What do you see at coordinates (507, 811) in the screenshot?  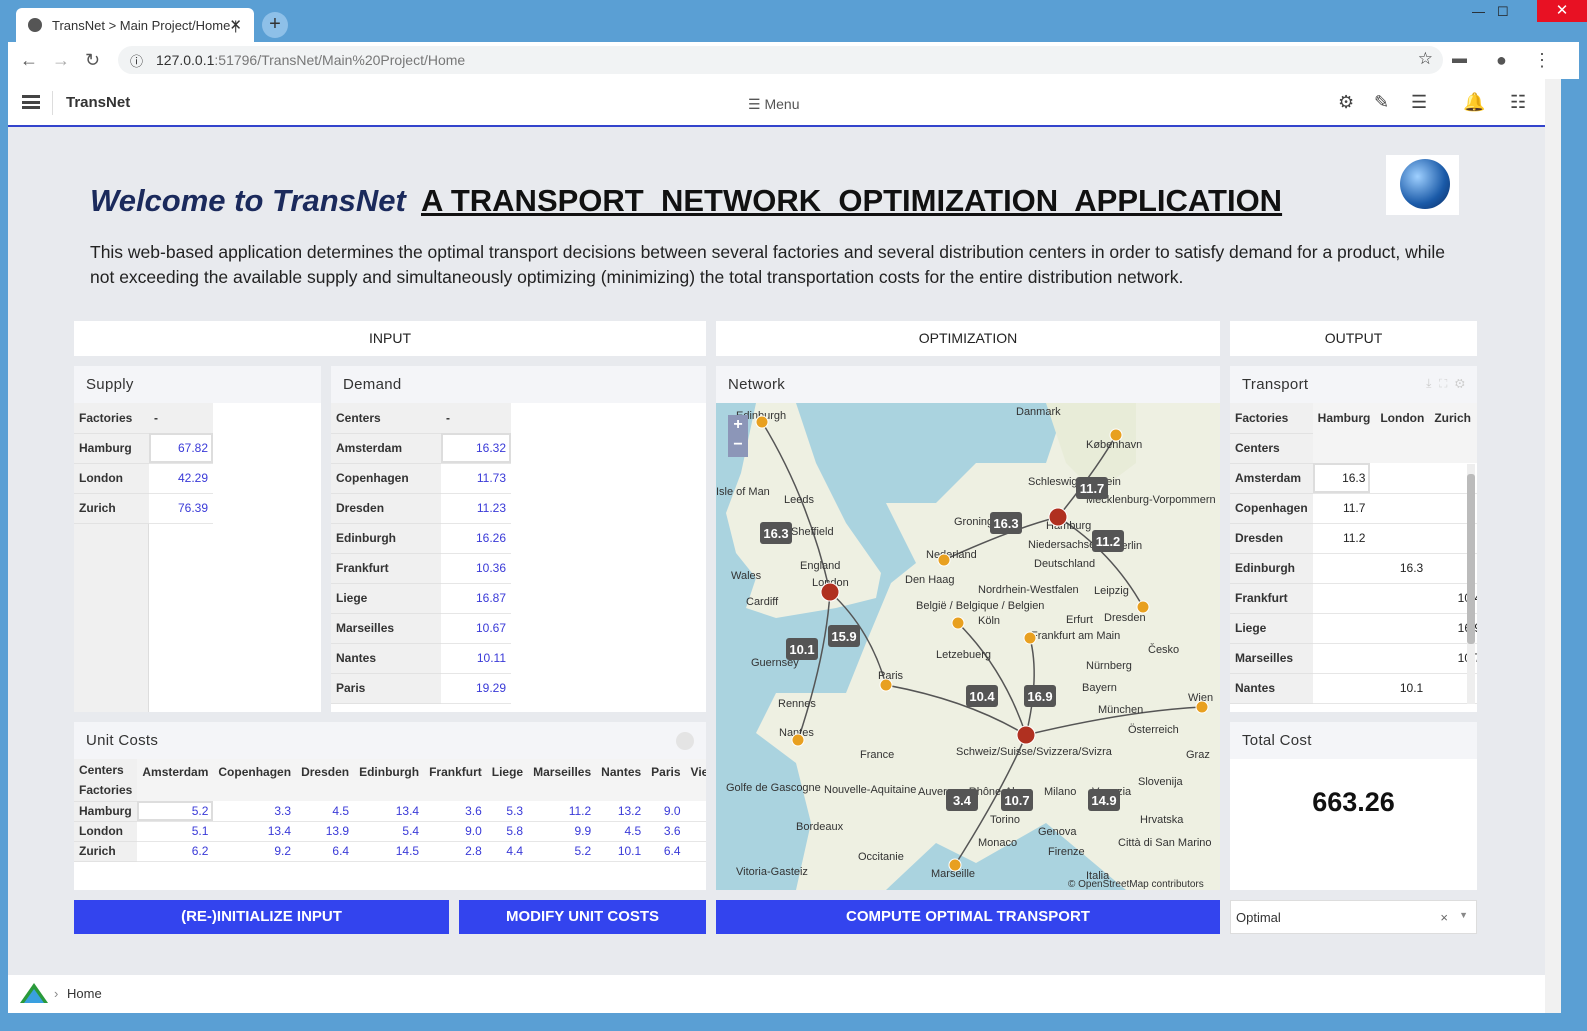 I see `unit-cost-value: 5.3` at bounding box center [507, 811].